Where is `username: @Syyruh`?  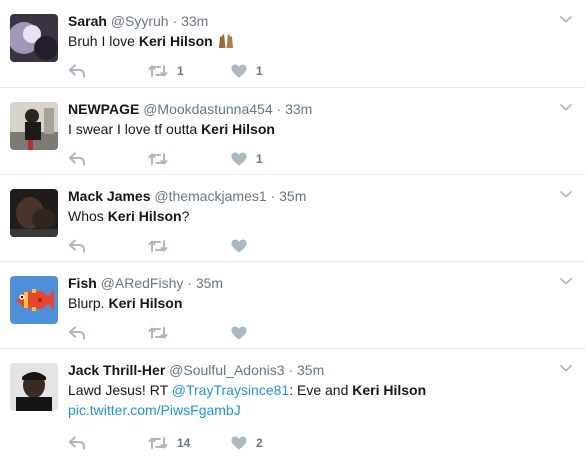
username: @Syyruh is located at coordinates (140, 21).